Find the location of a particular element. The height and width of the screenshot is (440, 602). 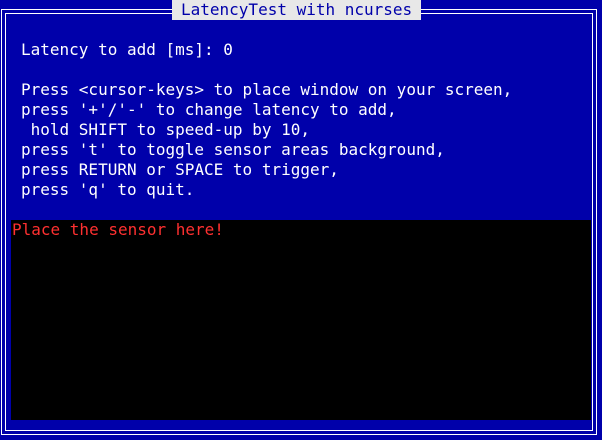

sensor-label: Place the sensor here! is located at coordinates (118, 229).